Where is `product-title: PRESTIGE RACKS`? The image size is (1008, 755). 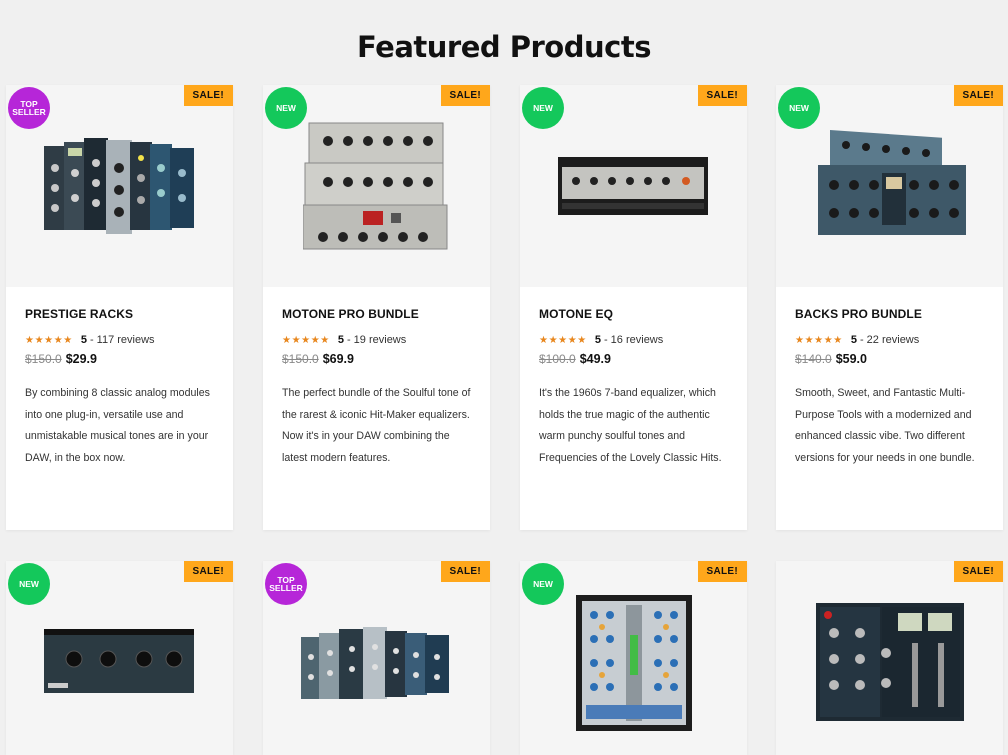
product-title: PRESTIGE RACKS is located at coordinates (119, 314).